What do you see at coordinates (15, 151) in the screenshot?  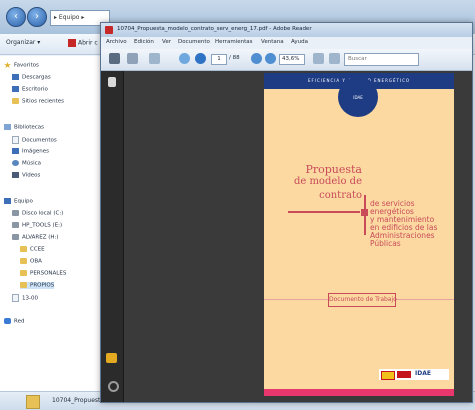 I see `images-icon` at bounding box center [15, 151].